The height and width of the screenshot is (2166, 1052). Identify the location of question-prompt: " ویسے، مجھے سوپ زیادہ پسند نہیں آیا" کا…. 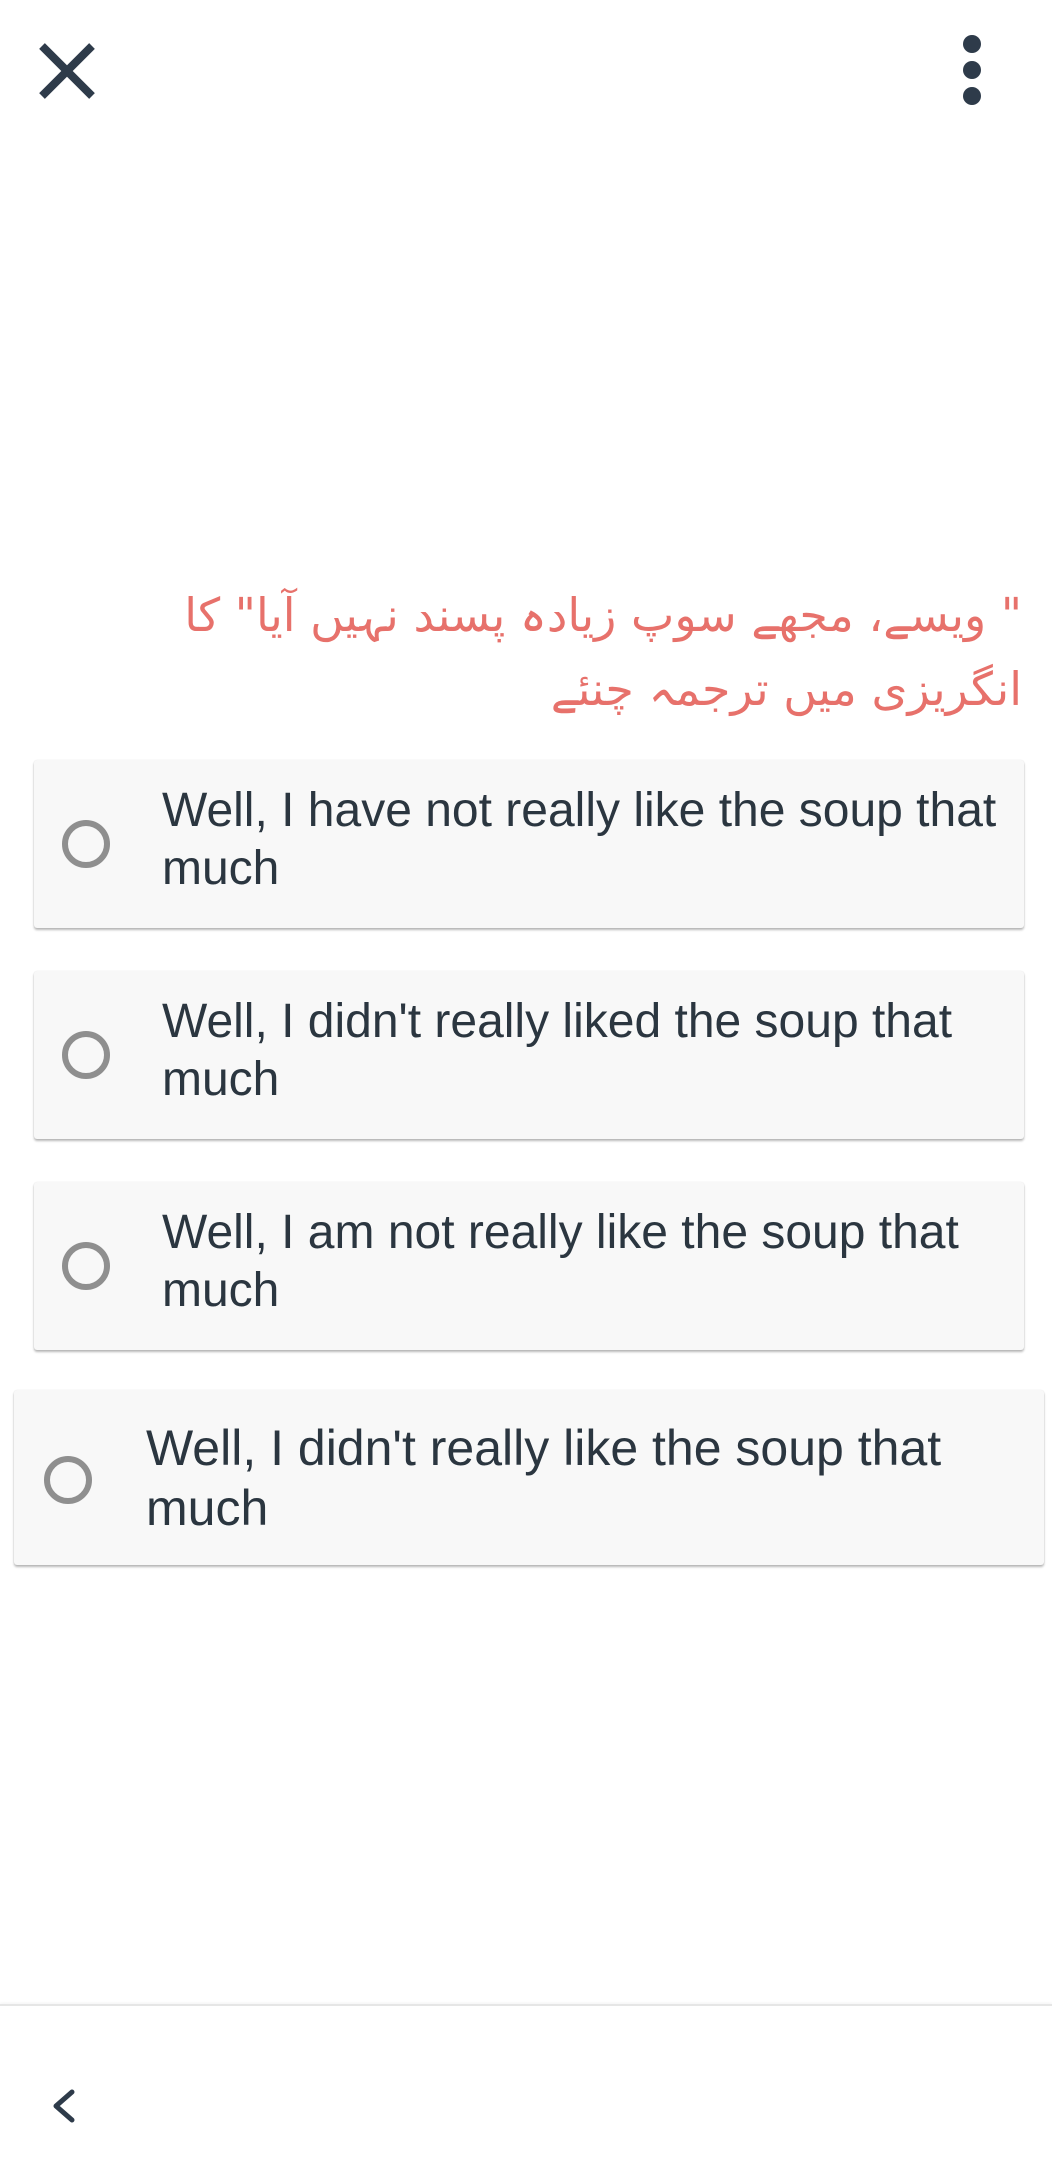
(603, 652).